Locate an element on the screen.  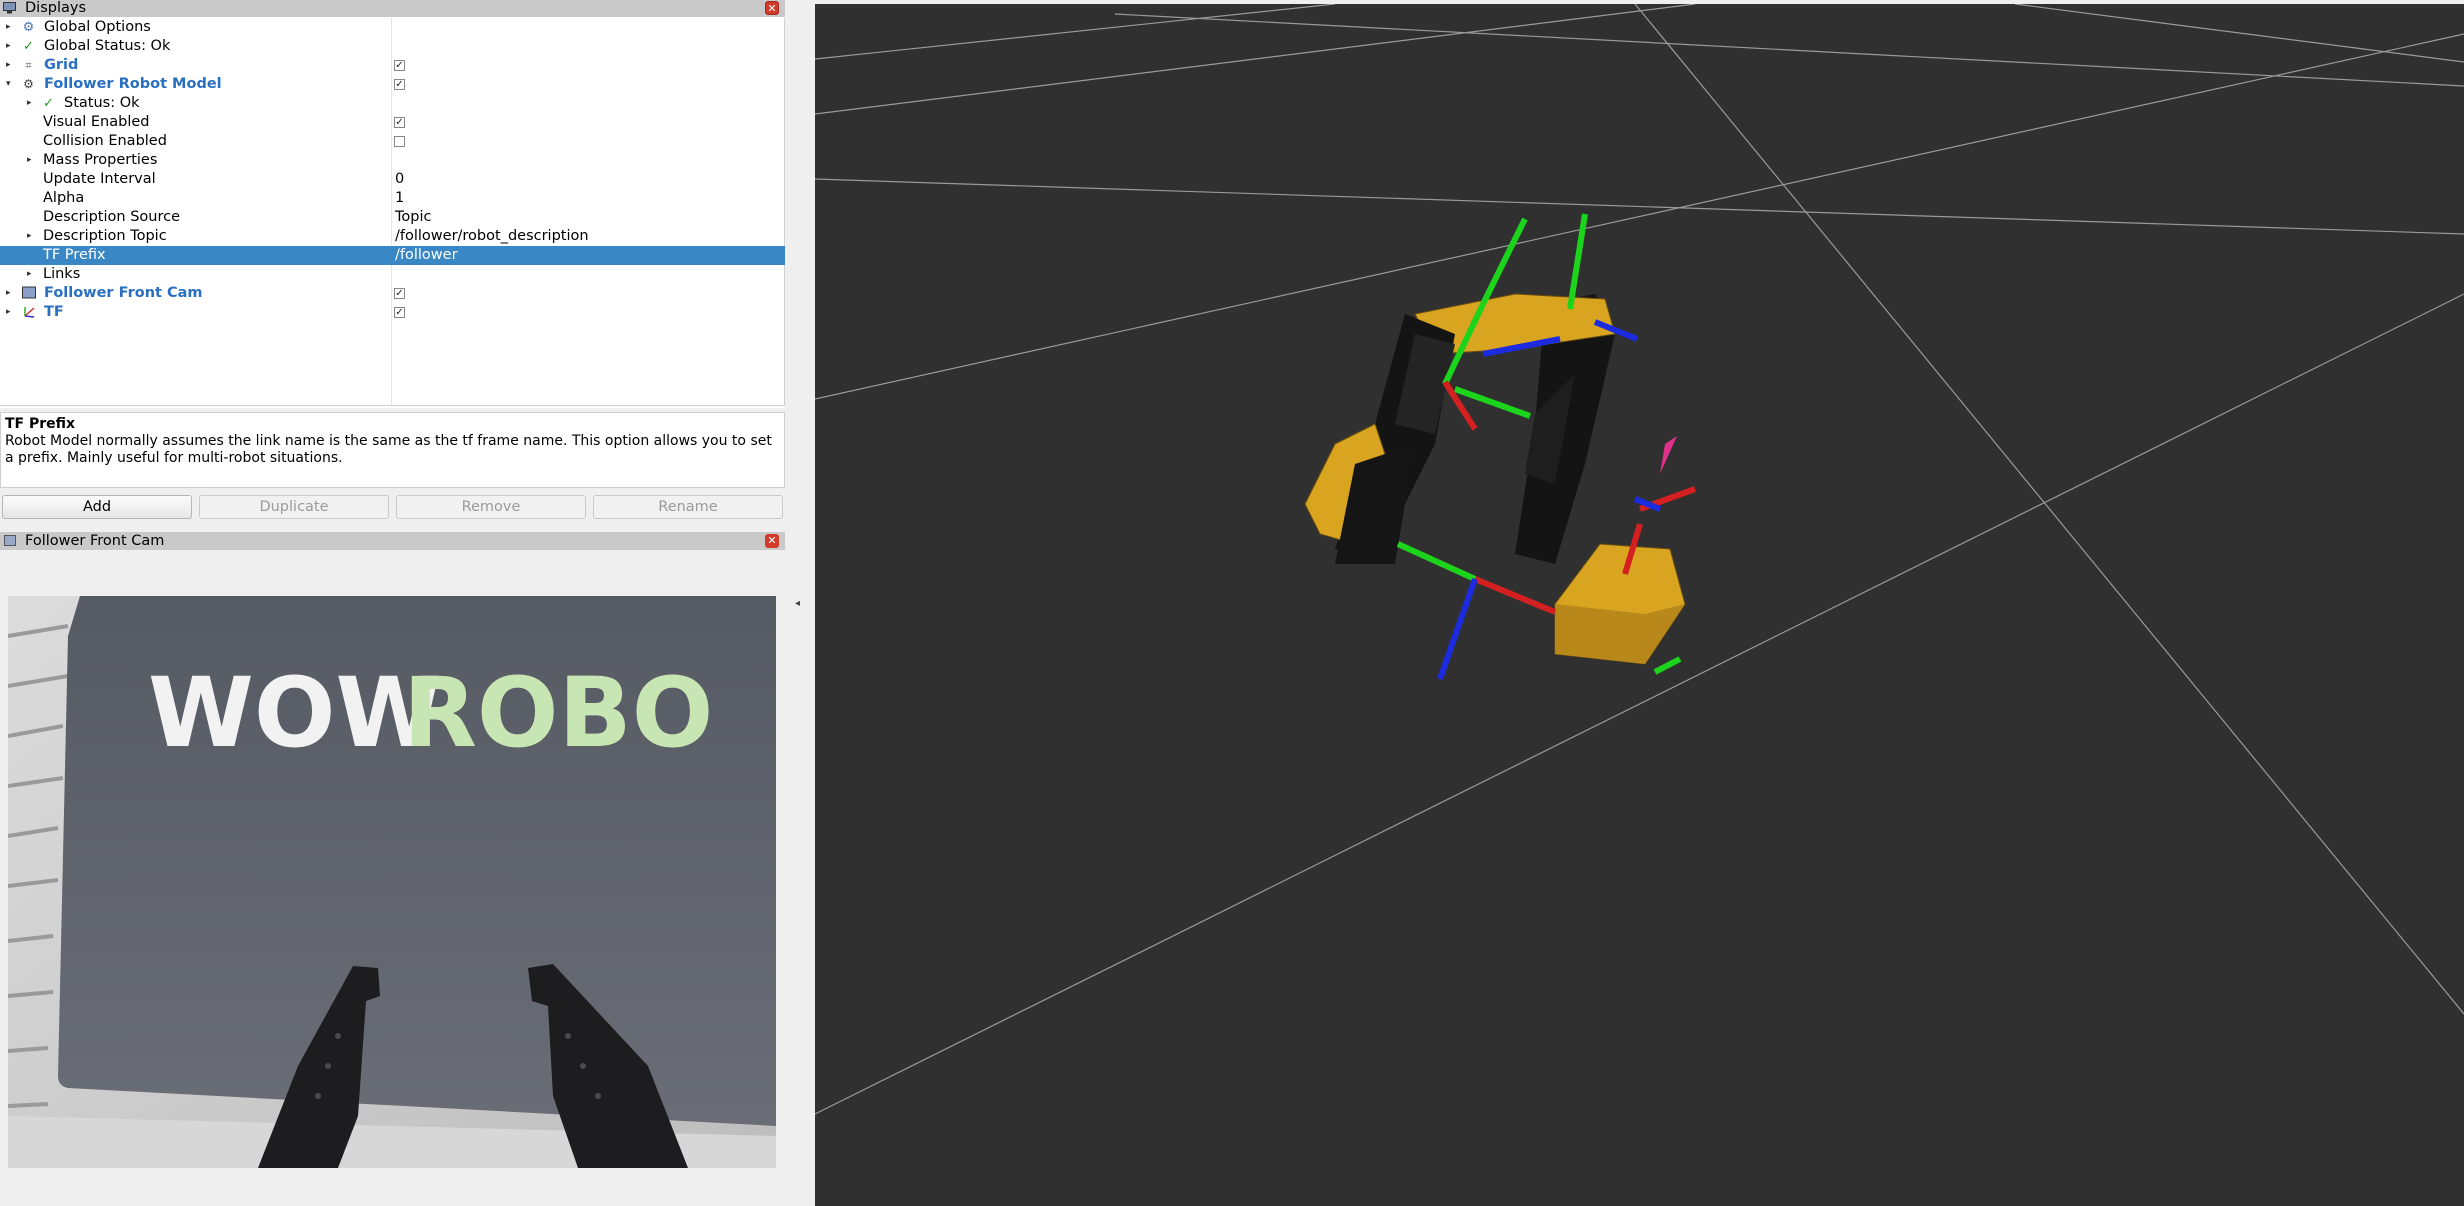
gear-icon: ⚙ is located at coordinates (28, 27).